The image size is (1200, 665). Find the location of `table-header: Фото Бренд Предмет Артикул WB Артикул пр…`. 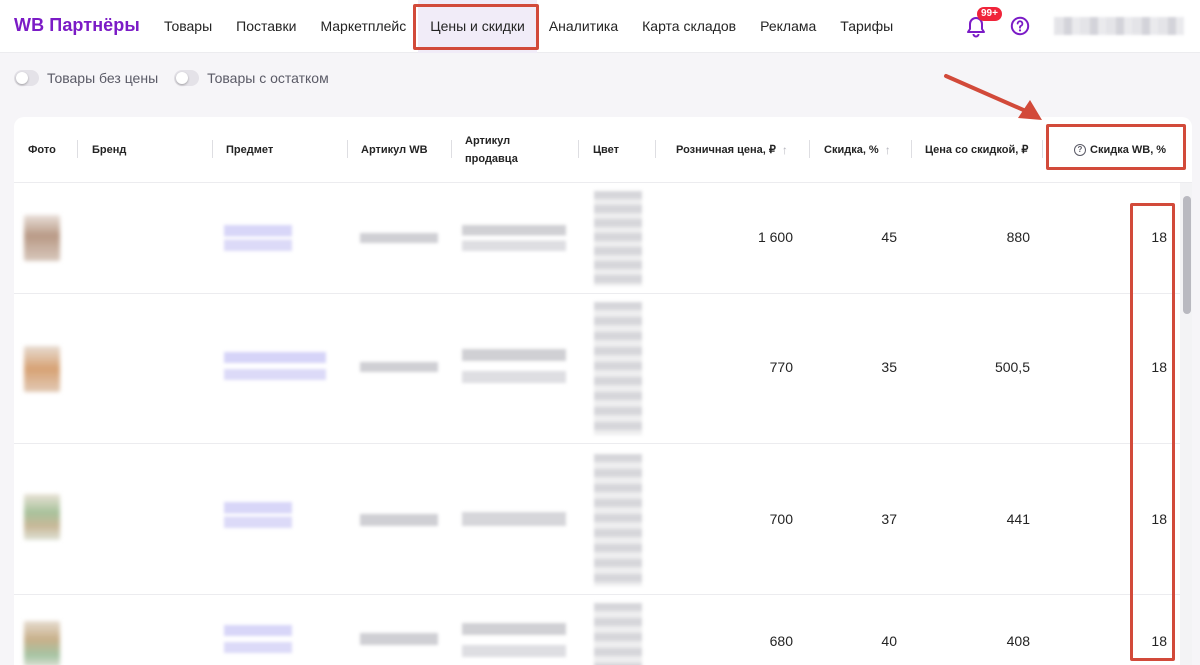

table-header: Фото Бренд Предмет Артикул WB Артикул пр… is located at coordinates (603, 150).